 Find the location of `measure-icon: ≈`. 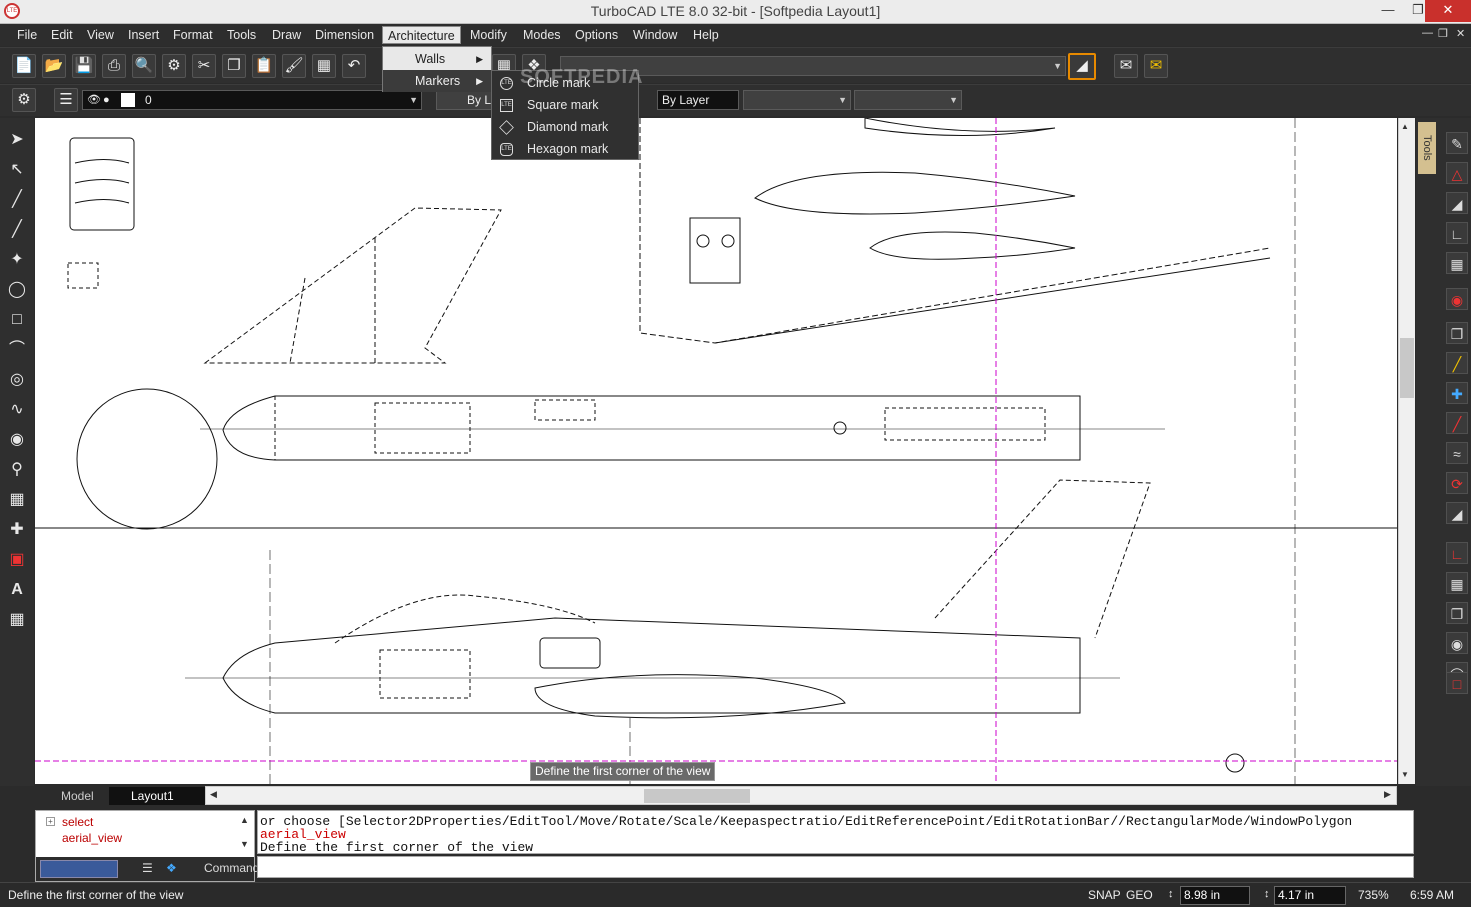

measure-icon: ≈ is located at coordinates (1457, 453).